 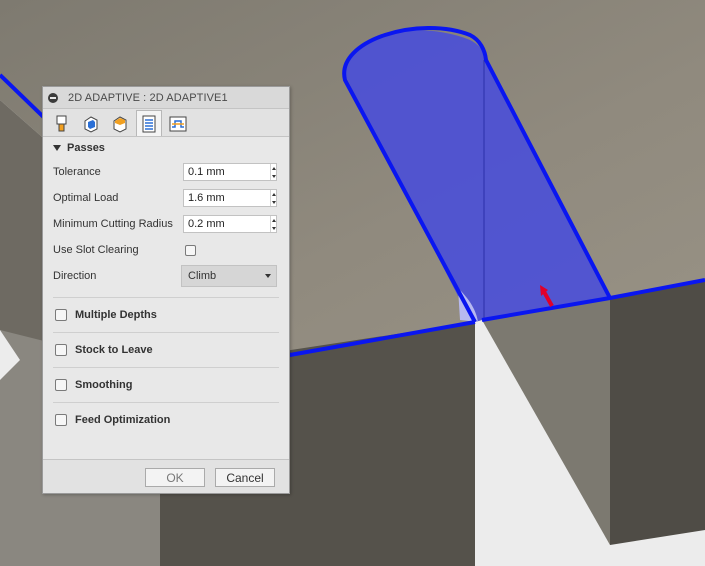 What do you see at coordinates (166, 276) in the screenshot?
I see `direction-row: Direction Climb` at bounding box center [166, 276].